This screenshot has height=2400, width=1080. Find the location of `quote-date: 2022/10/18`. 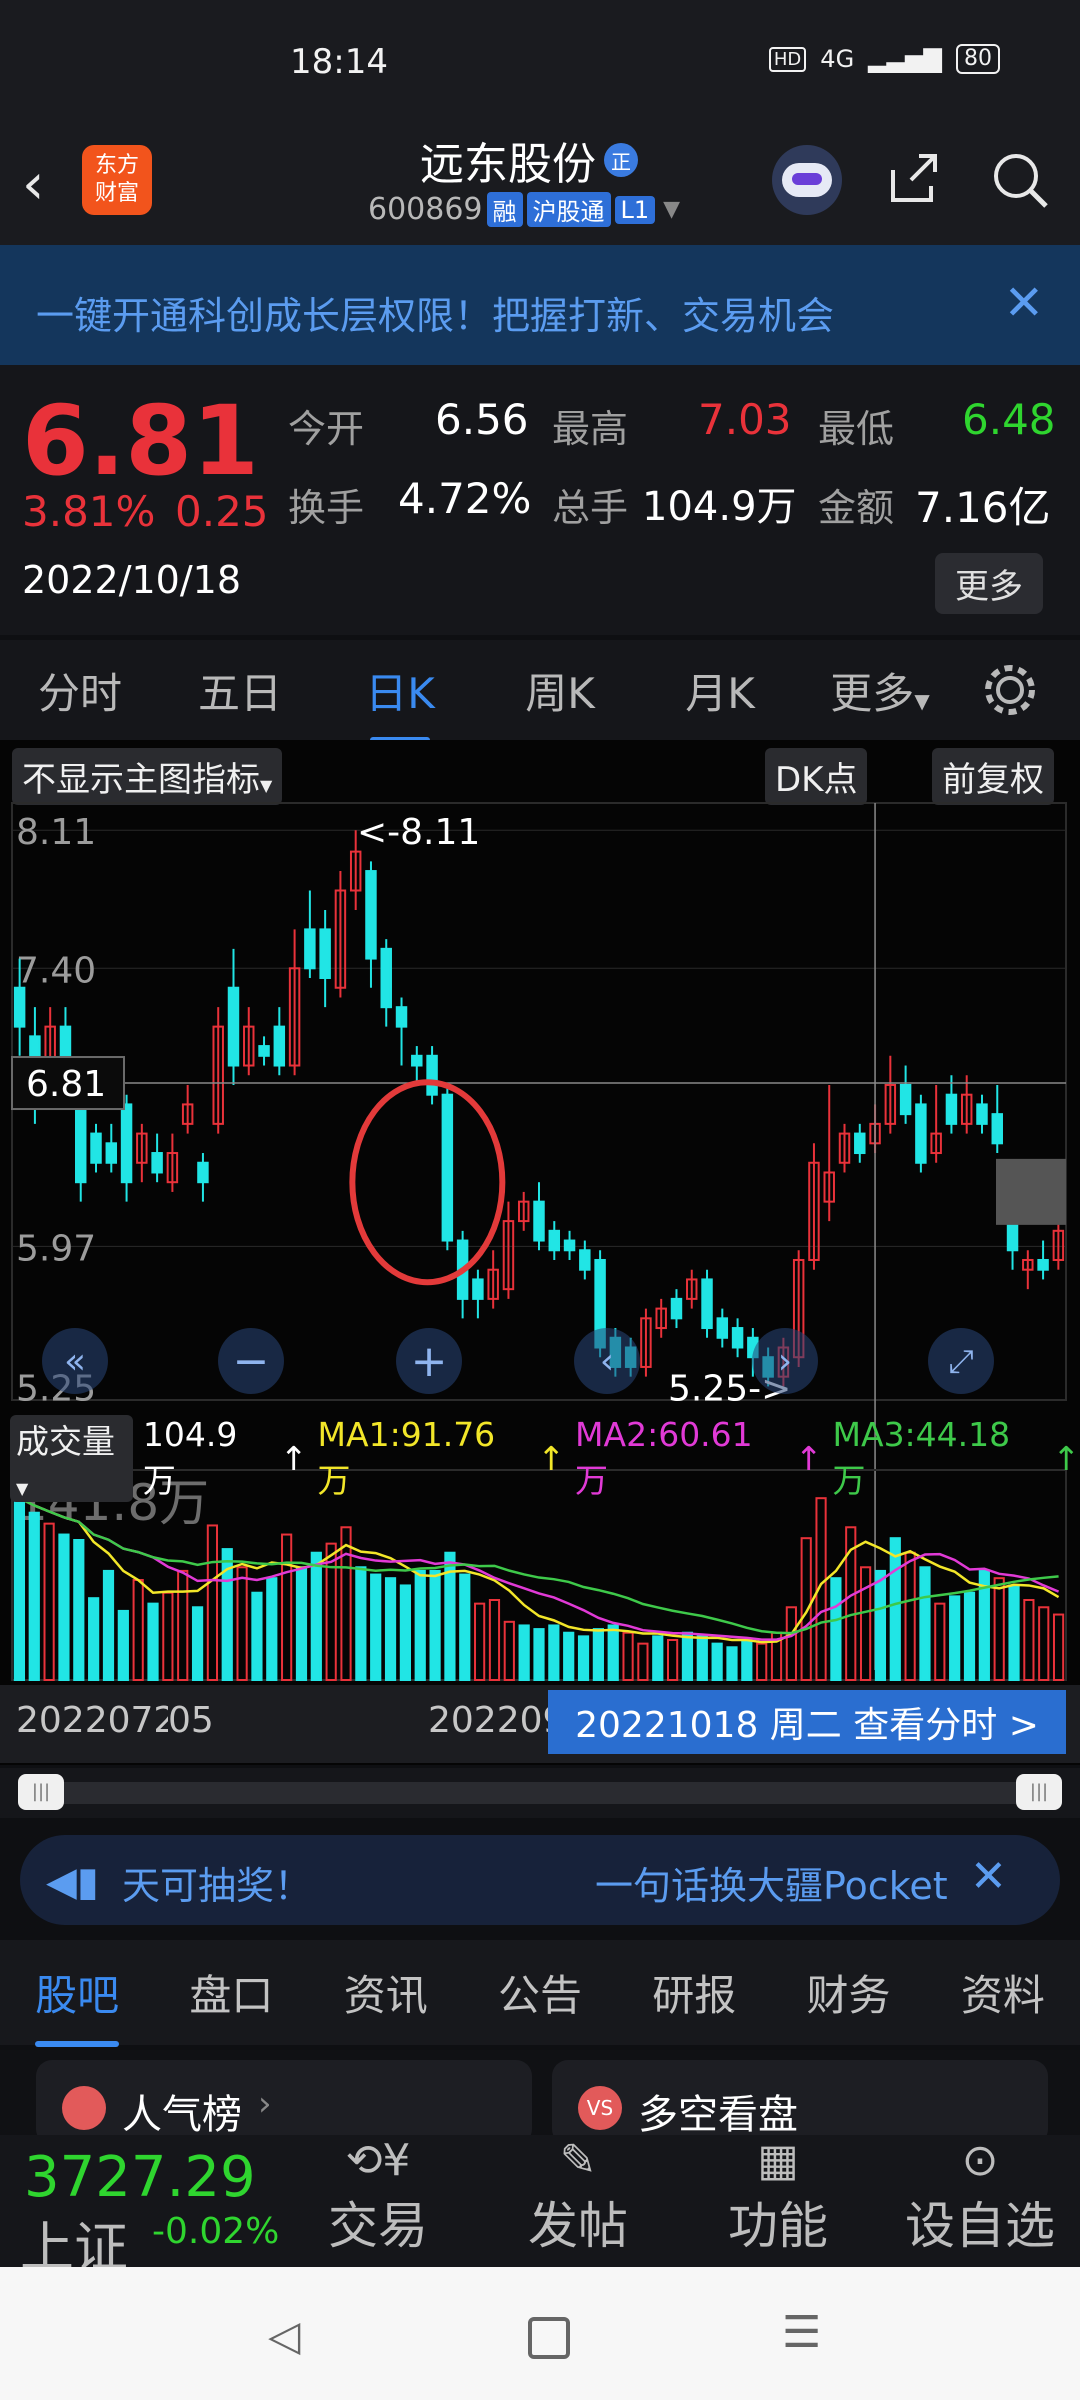

quote-date: 2022/10/18 is located at coordinates (132, 580).